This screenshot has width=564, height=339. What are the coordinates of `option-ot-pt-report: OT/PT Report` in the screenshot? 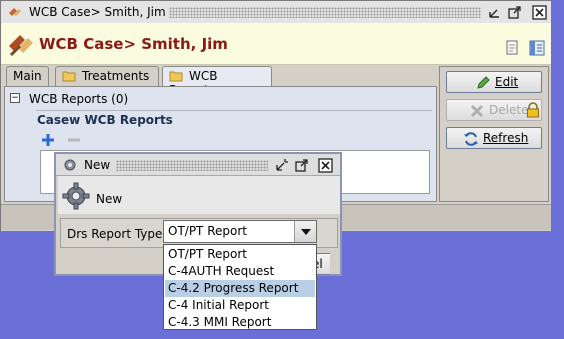 It's located at (240, 254).